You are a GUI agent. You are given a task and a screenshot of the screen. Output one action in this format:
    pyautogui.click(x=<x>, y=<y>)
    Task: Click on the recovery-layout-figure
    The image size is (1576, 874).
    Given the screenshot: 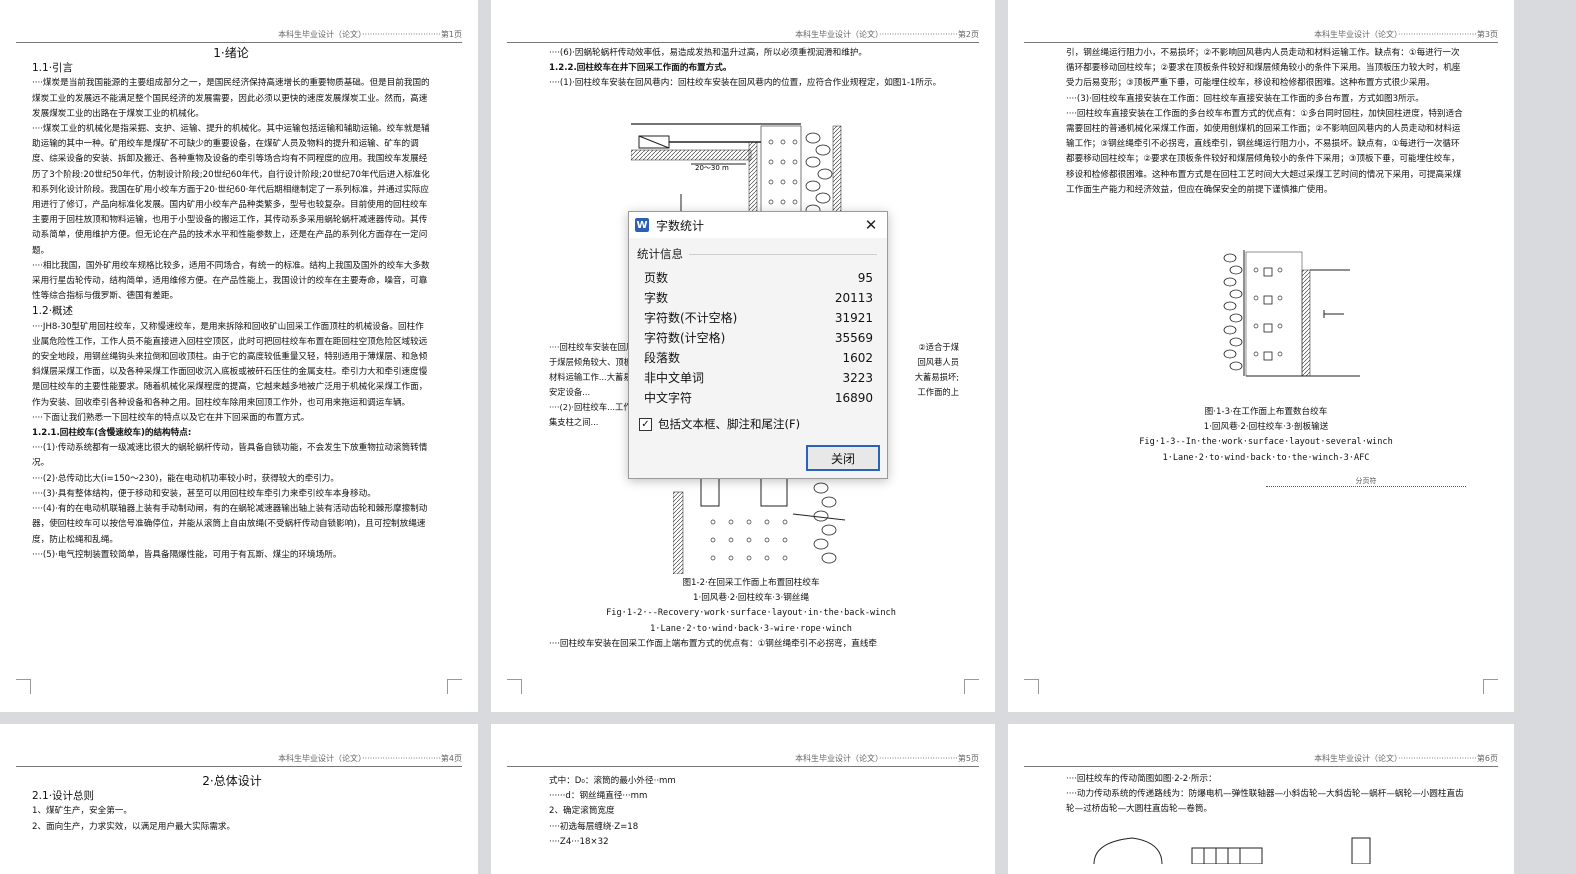 What is the action you would take?
    pyautogui.click(x=759, y=526)
    